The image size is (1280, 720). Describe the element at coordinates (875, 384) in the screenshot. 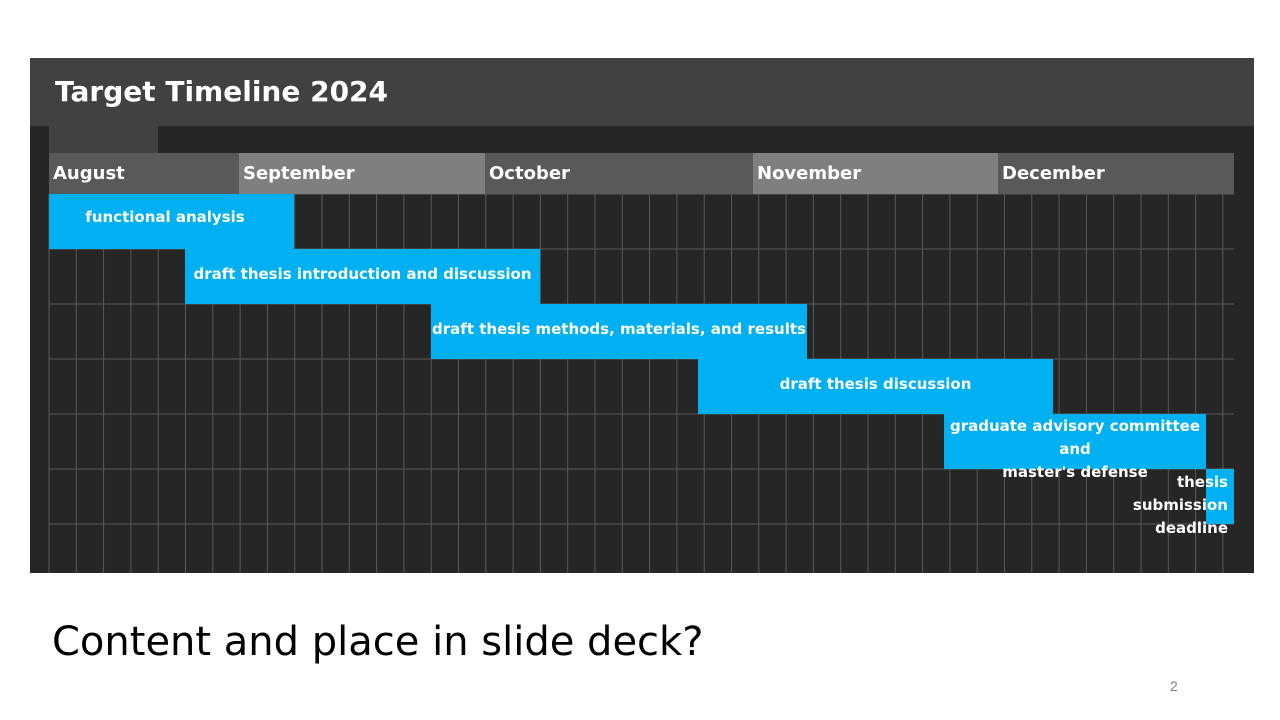

I see `task-label-draft-discussion: draft thesis discussion` at that location.